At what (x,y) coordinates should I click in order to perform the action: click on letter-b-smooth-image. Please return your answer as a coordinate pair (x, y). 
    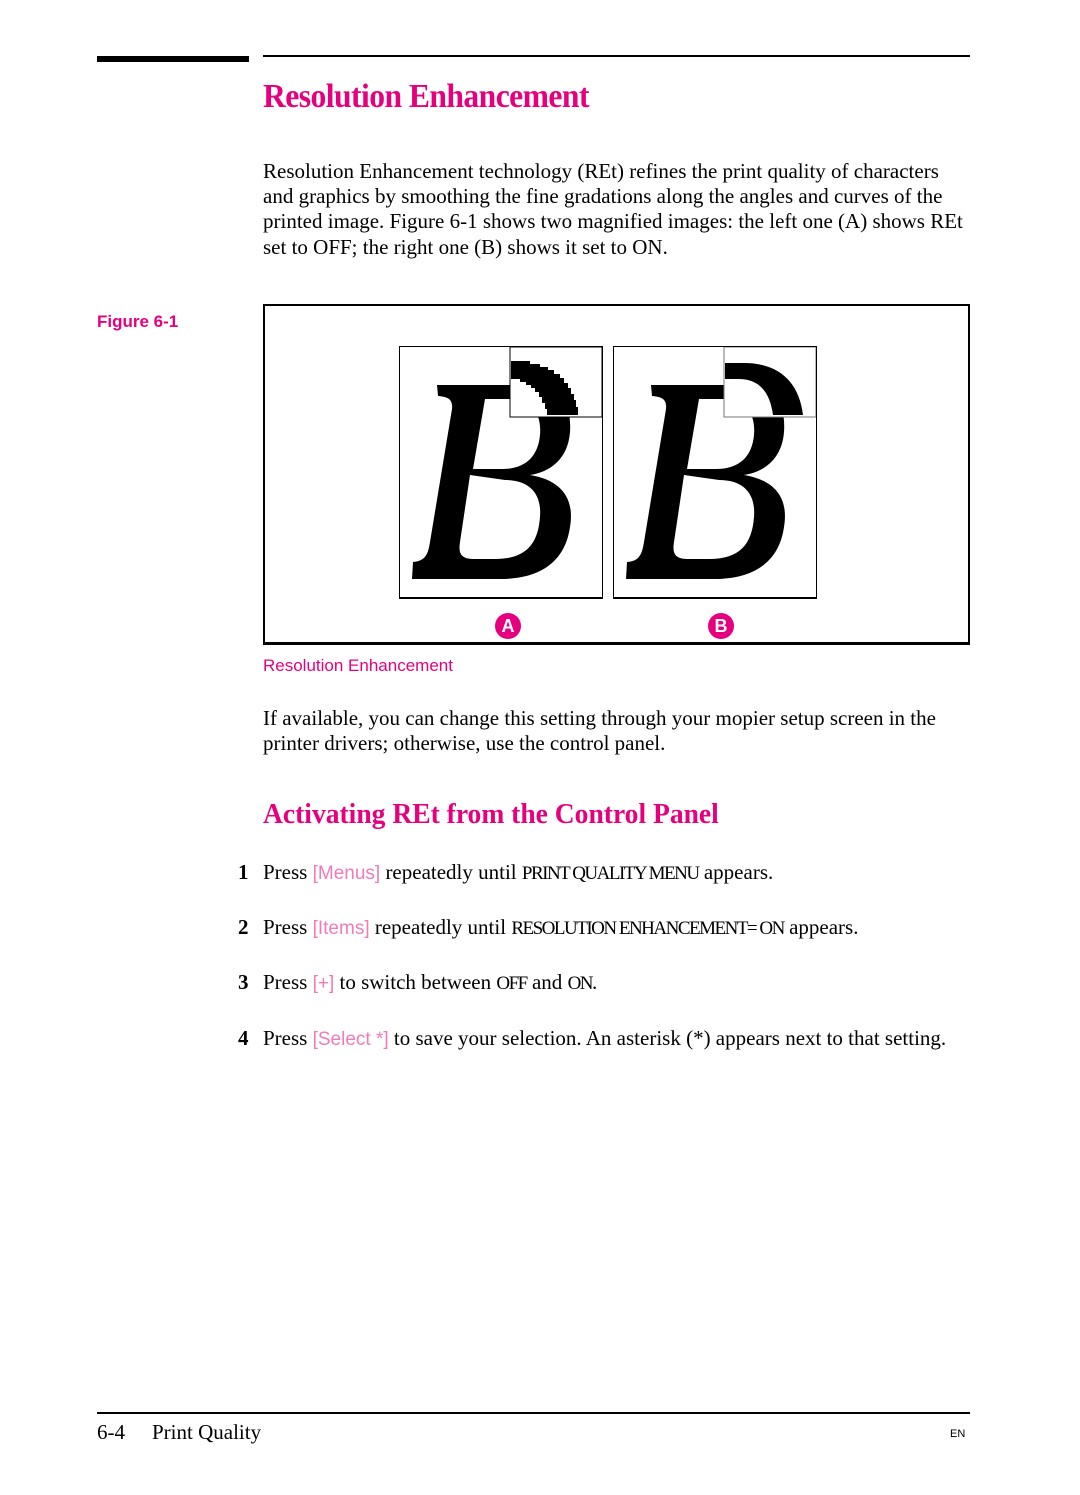
    Looking at the image, I should click on (721, 463).